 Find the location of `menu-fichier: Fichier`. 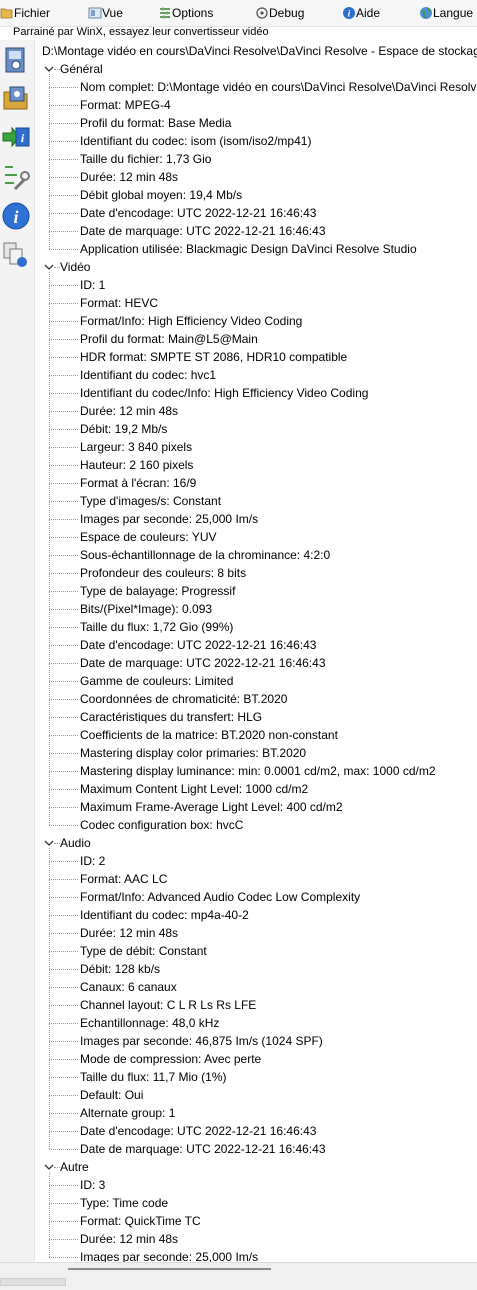

menu-fichier: Fichier is located at coordinates (26, 13).